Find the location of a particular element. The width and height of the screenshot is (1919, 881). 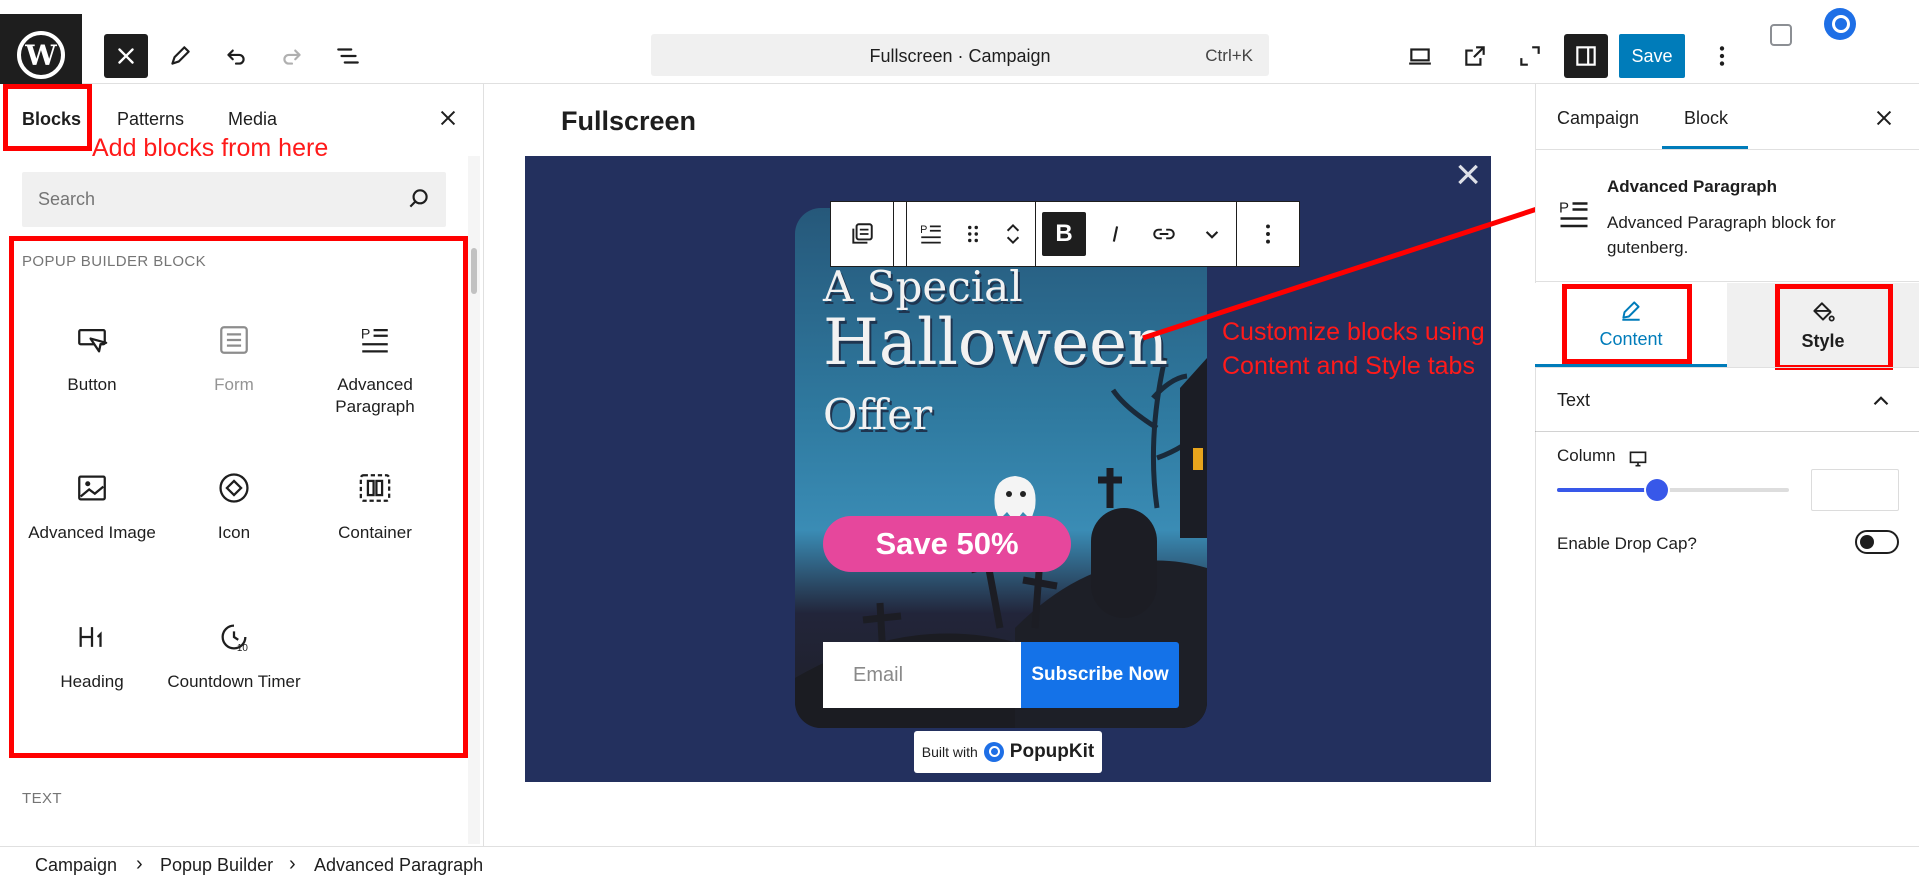

popup-close-icon: × is located at coordinates (1468, 178).